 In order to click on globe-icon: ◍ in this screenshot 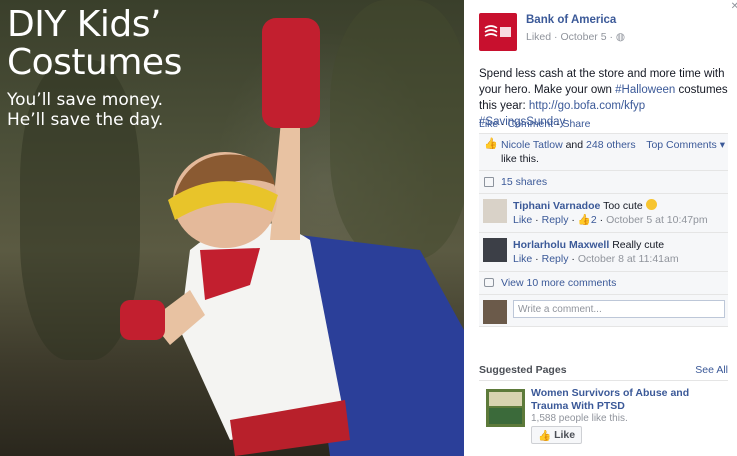, I will do `click(620, 37)`.